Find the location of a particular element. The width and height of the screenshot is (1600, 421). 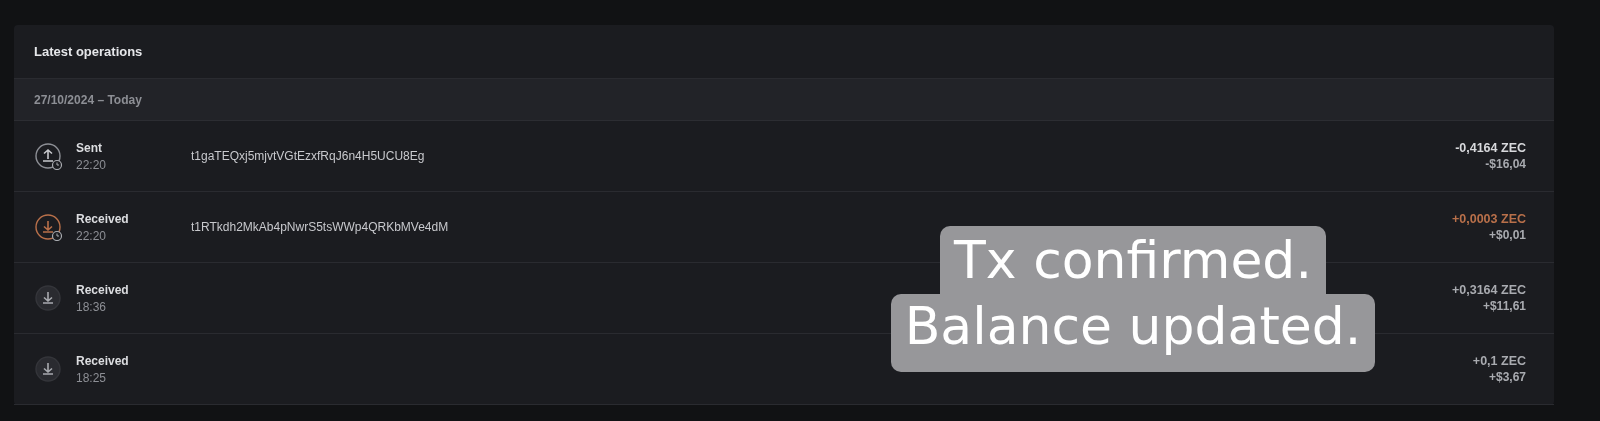

fiat-amount: +$3,67 is located at coordinates (1507, 377).